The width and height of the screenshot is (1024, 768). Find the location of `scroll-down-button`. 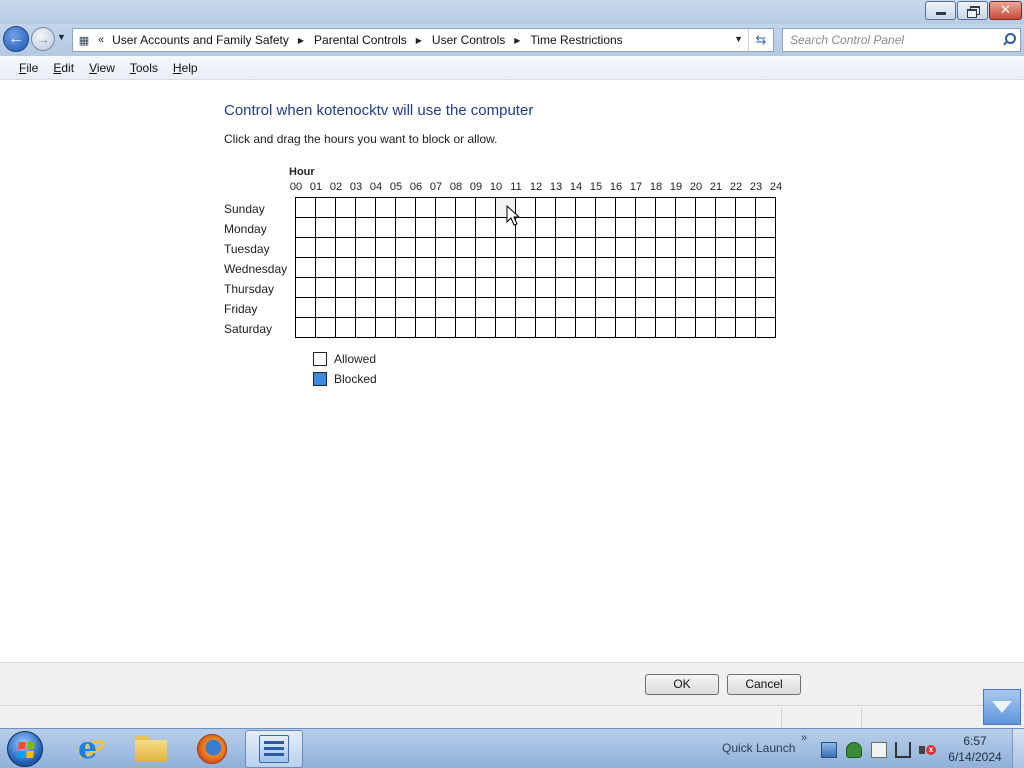

scroll-down-button is located at coordinates (1002, 707).